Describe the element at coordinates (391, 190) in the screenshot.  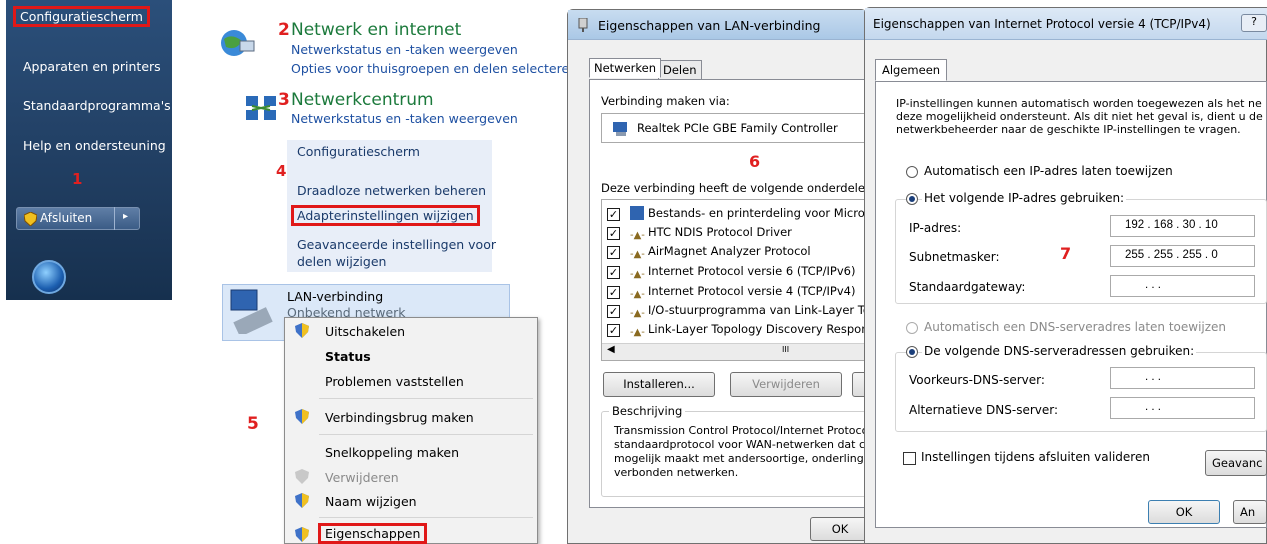
I see `sidebar-item-wireless: Draadloze netwerken beheren` at that location.